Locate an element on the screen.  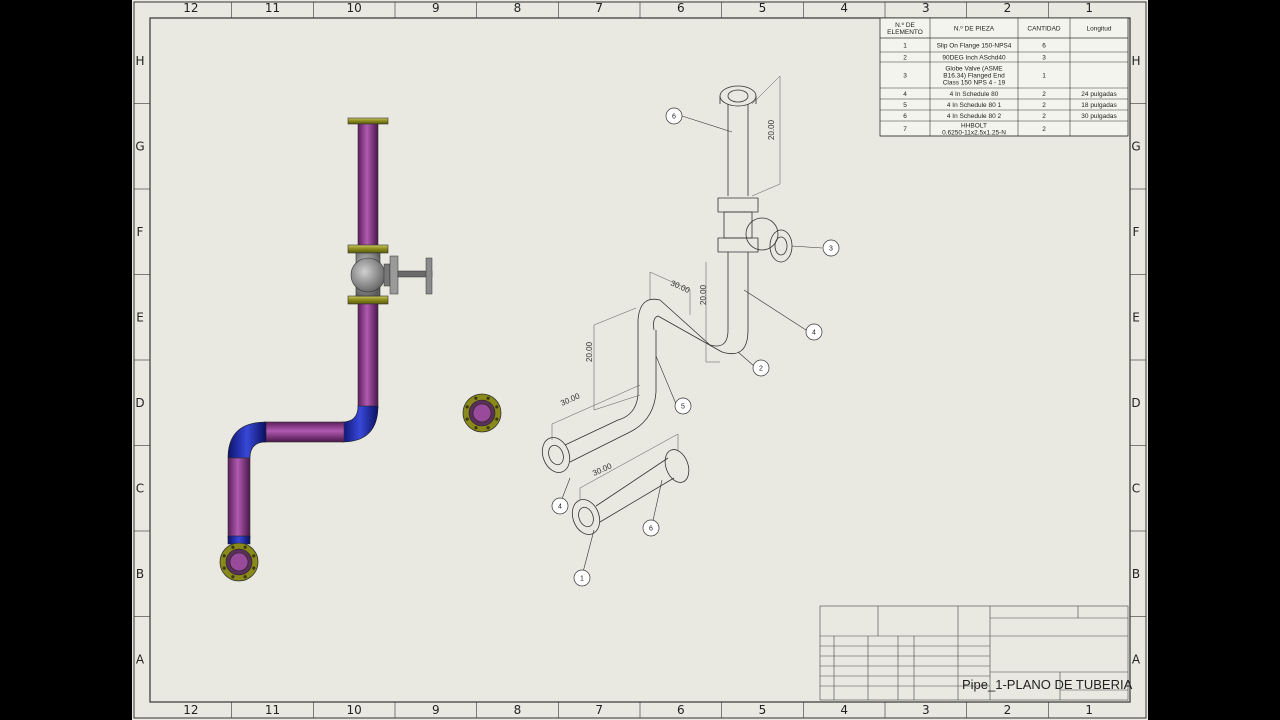
bom-cell: 4 In Schedule 80 is located at coordinates (974, 94).